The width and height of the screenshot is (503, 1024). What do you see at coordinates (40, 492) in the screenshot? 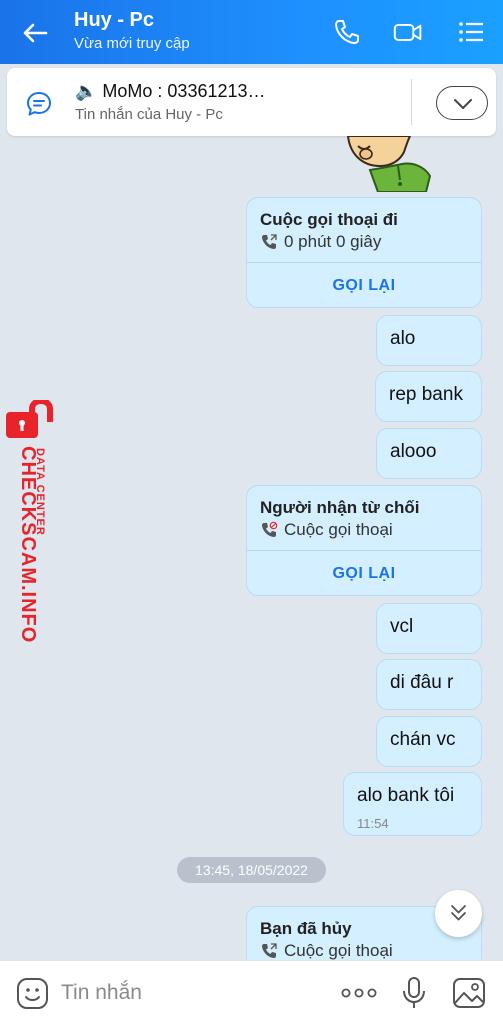
I see `watermark-sub-text: DATA CENTER` at bounding box center [40, 492].